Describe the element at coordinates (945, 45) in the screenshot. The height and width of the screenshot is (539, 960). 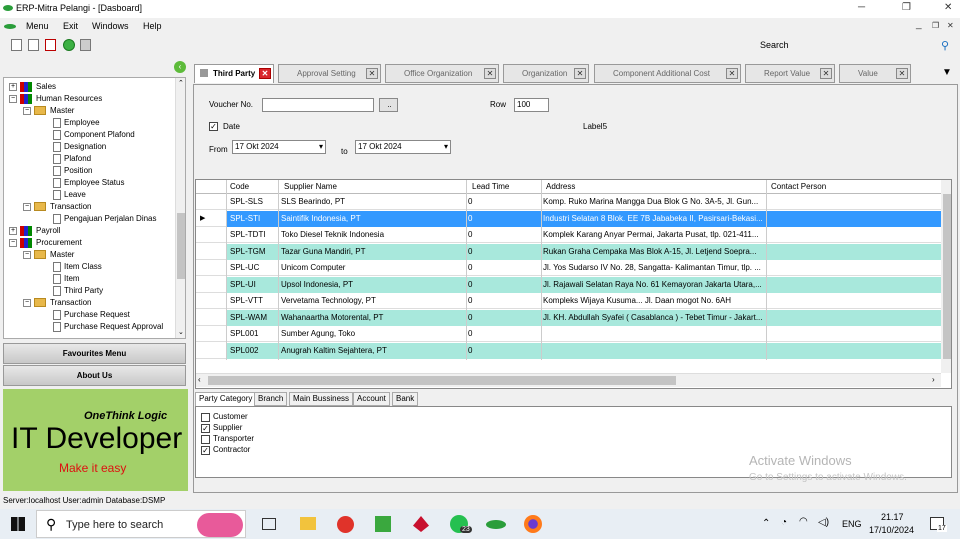
I see `search-icon: ⚲` at that location.